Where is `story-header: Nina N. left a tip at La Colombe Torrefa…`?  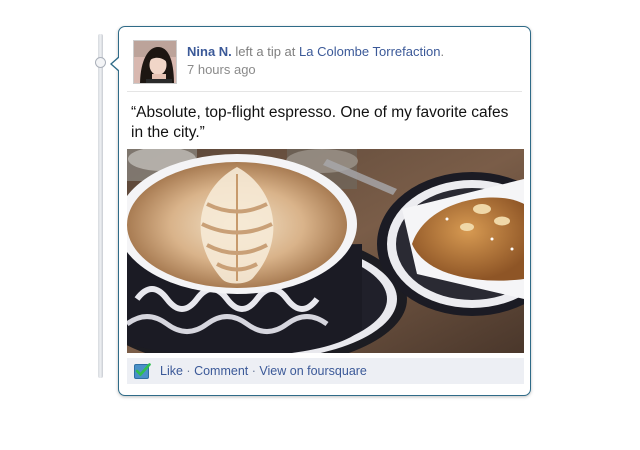
story-header: Nina N. left a tip at La Colombe Torrefa… is located at coordinates (315, 60).